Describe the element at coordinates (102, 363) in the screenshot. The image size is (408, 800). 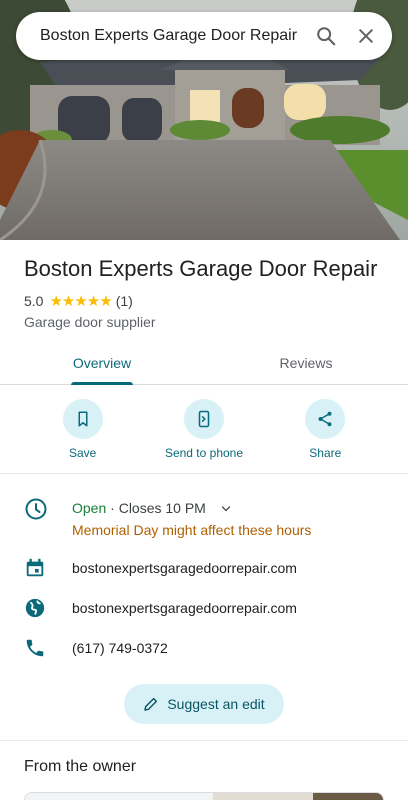
I see `tab-overview: Overview` at that location.